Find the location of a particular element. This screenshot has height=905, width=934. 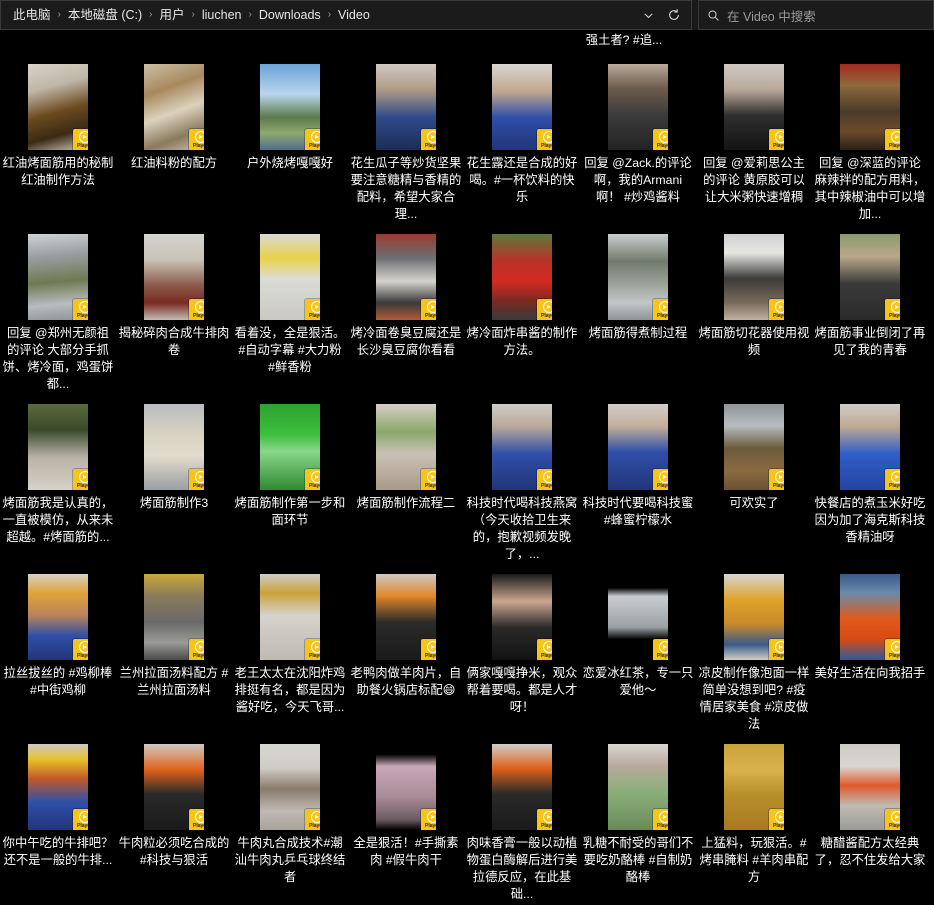

file-item: Player 烤面筋切花器使用视频 is located at coordinates (754, 313).